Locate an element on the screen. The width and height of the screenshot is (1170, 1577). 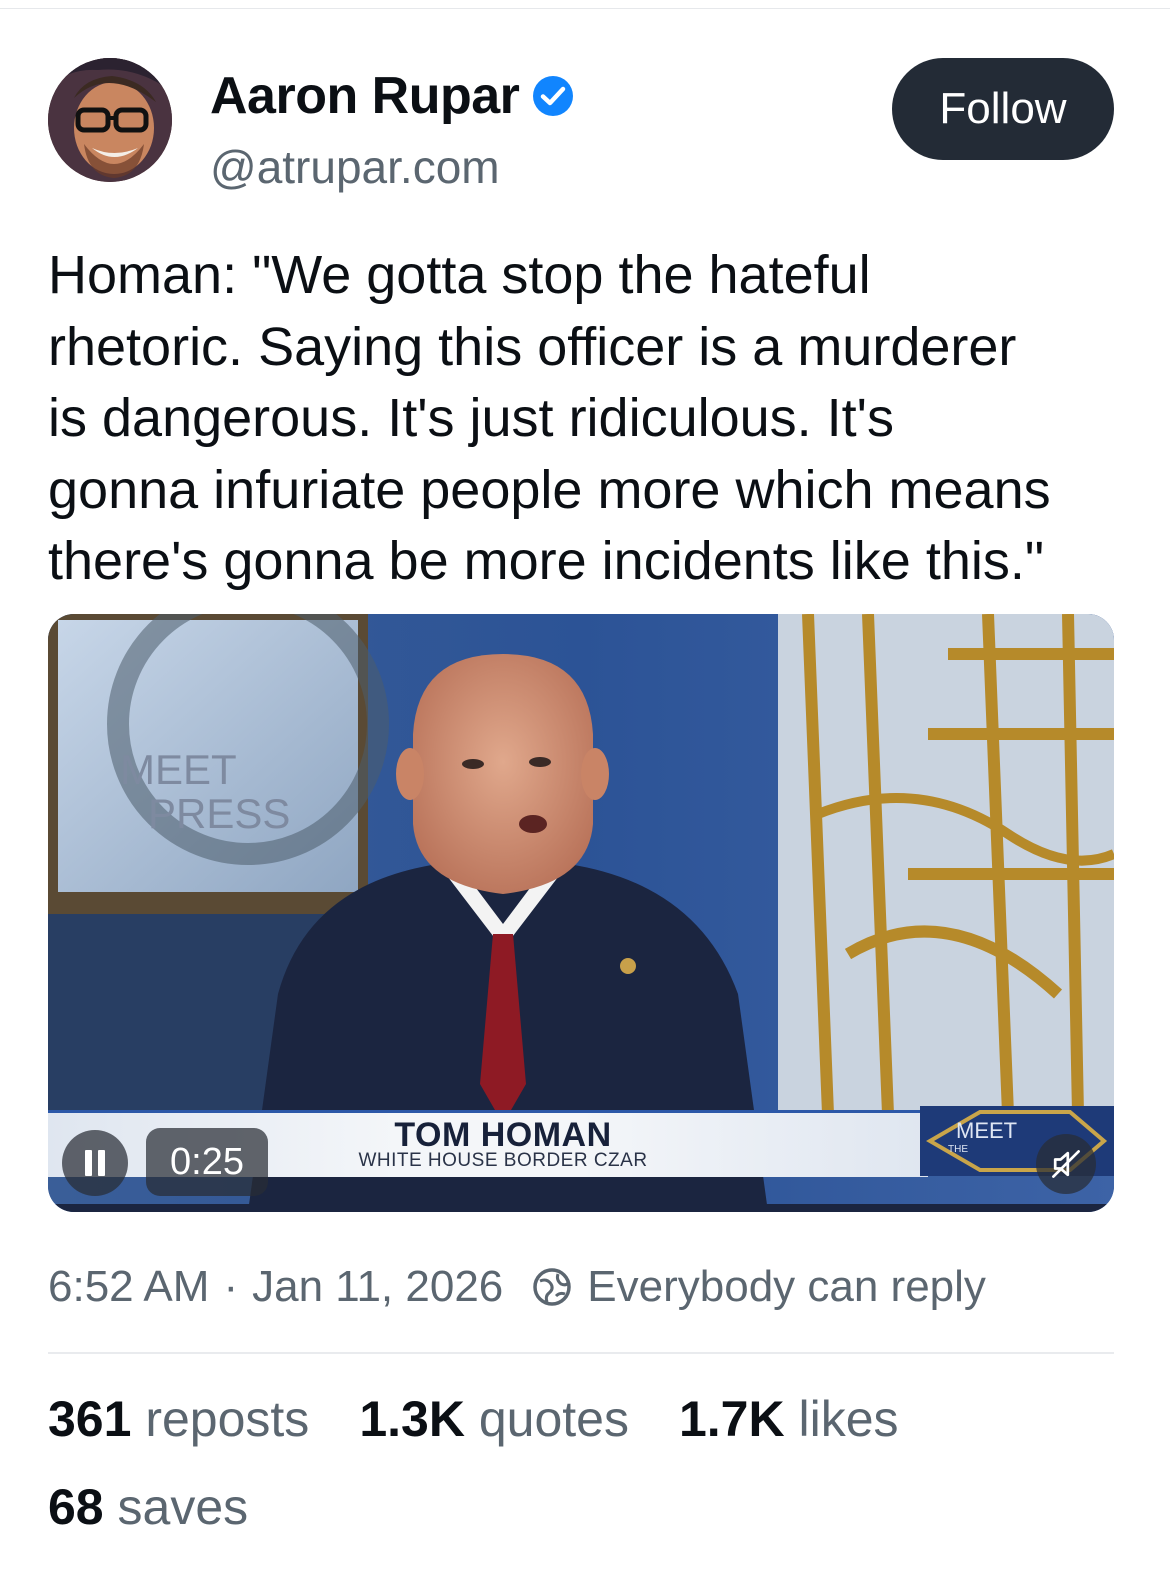
quotes-stat: 1.3K quotes is located at coordinates (494, 1419).